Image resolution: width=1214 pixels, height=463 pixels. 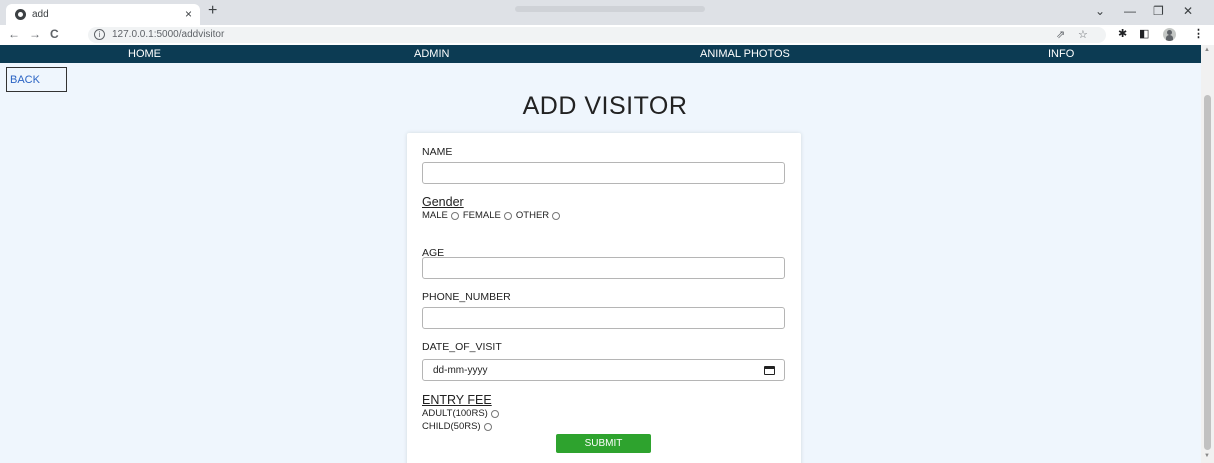 I want to click on nav-info: INFO, so click(x=1061, y=54).